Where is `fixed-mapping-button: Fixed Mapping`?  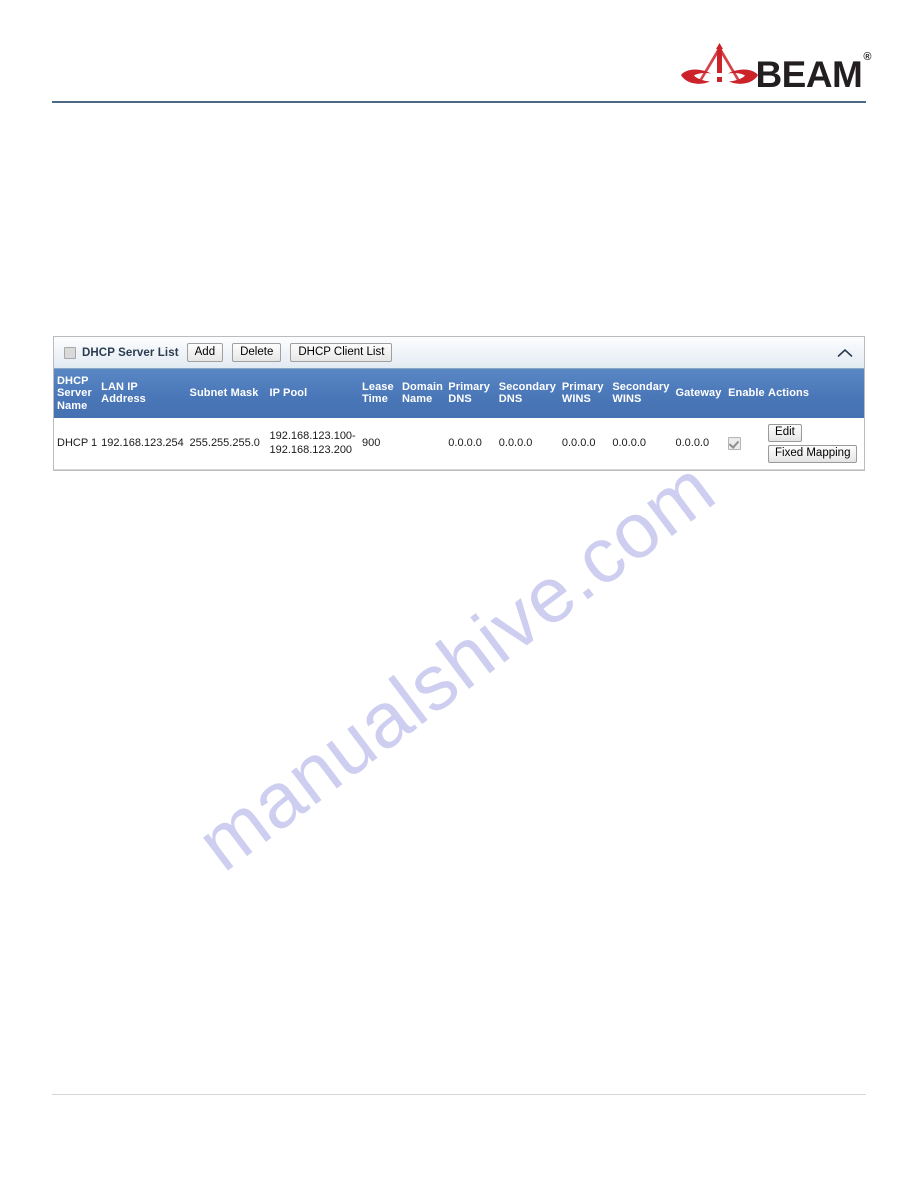
fixed-mapping-button: Fixed Mapping is located at coordinates (813, 454).